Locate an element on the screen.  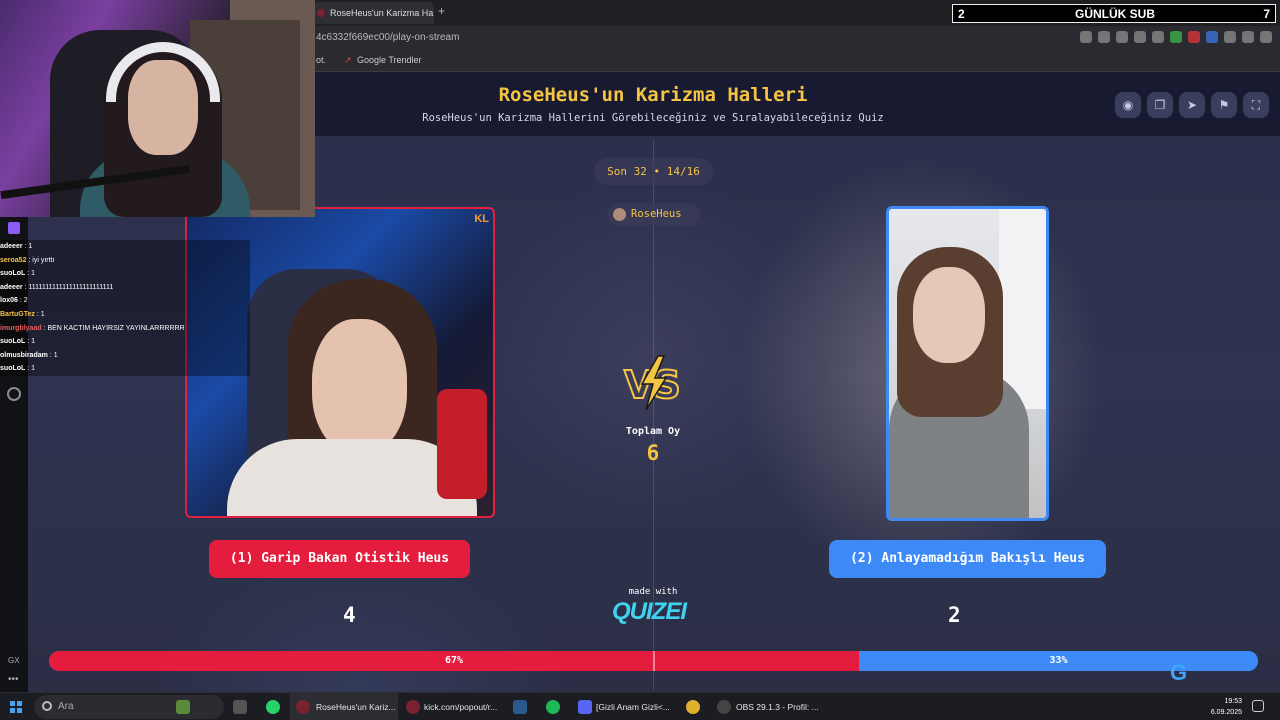
logitech-g-logo: G is located at coordinates (1179, 672).